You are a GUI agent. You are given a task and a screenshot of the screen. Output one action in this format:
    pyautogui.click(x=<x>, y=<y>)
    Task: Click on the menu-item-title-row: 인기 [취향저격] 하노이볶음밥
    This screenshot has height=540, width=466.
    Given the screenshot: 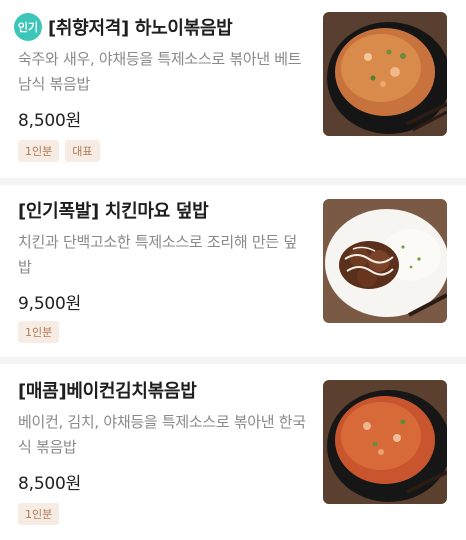 What is the action you would take?
    pyautogui.click(x=123, y=27)
    